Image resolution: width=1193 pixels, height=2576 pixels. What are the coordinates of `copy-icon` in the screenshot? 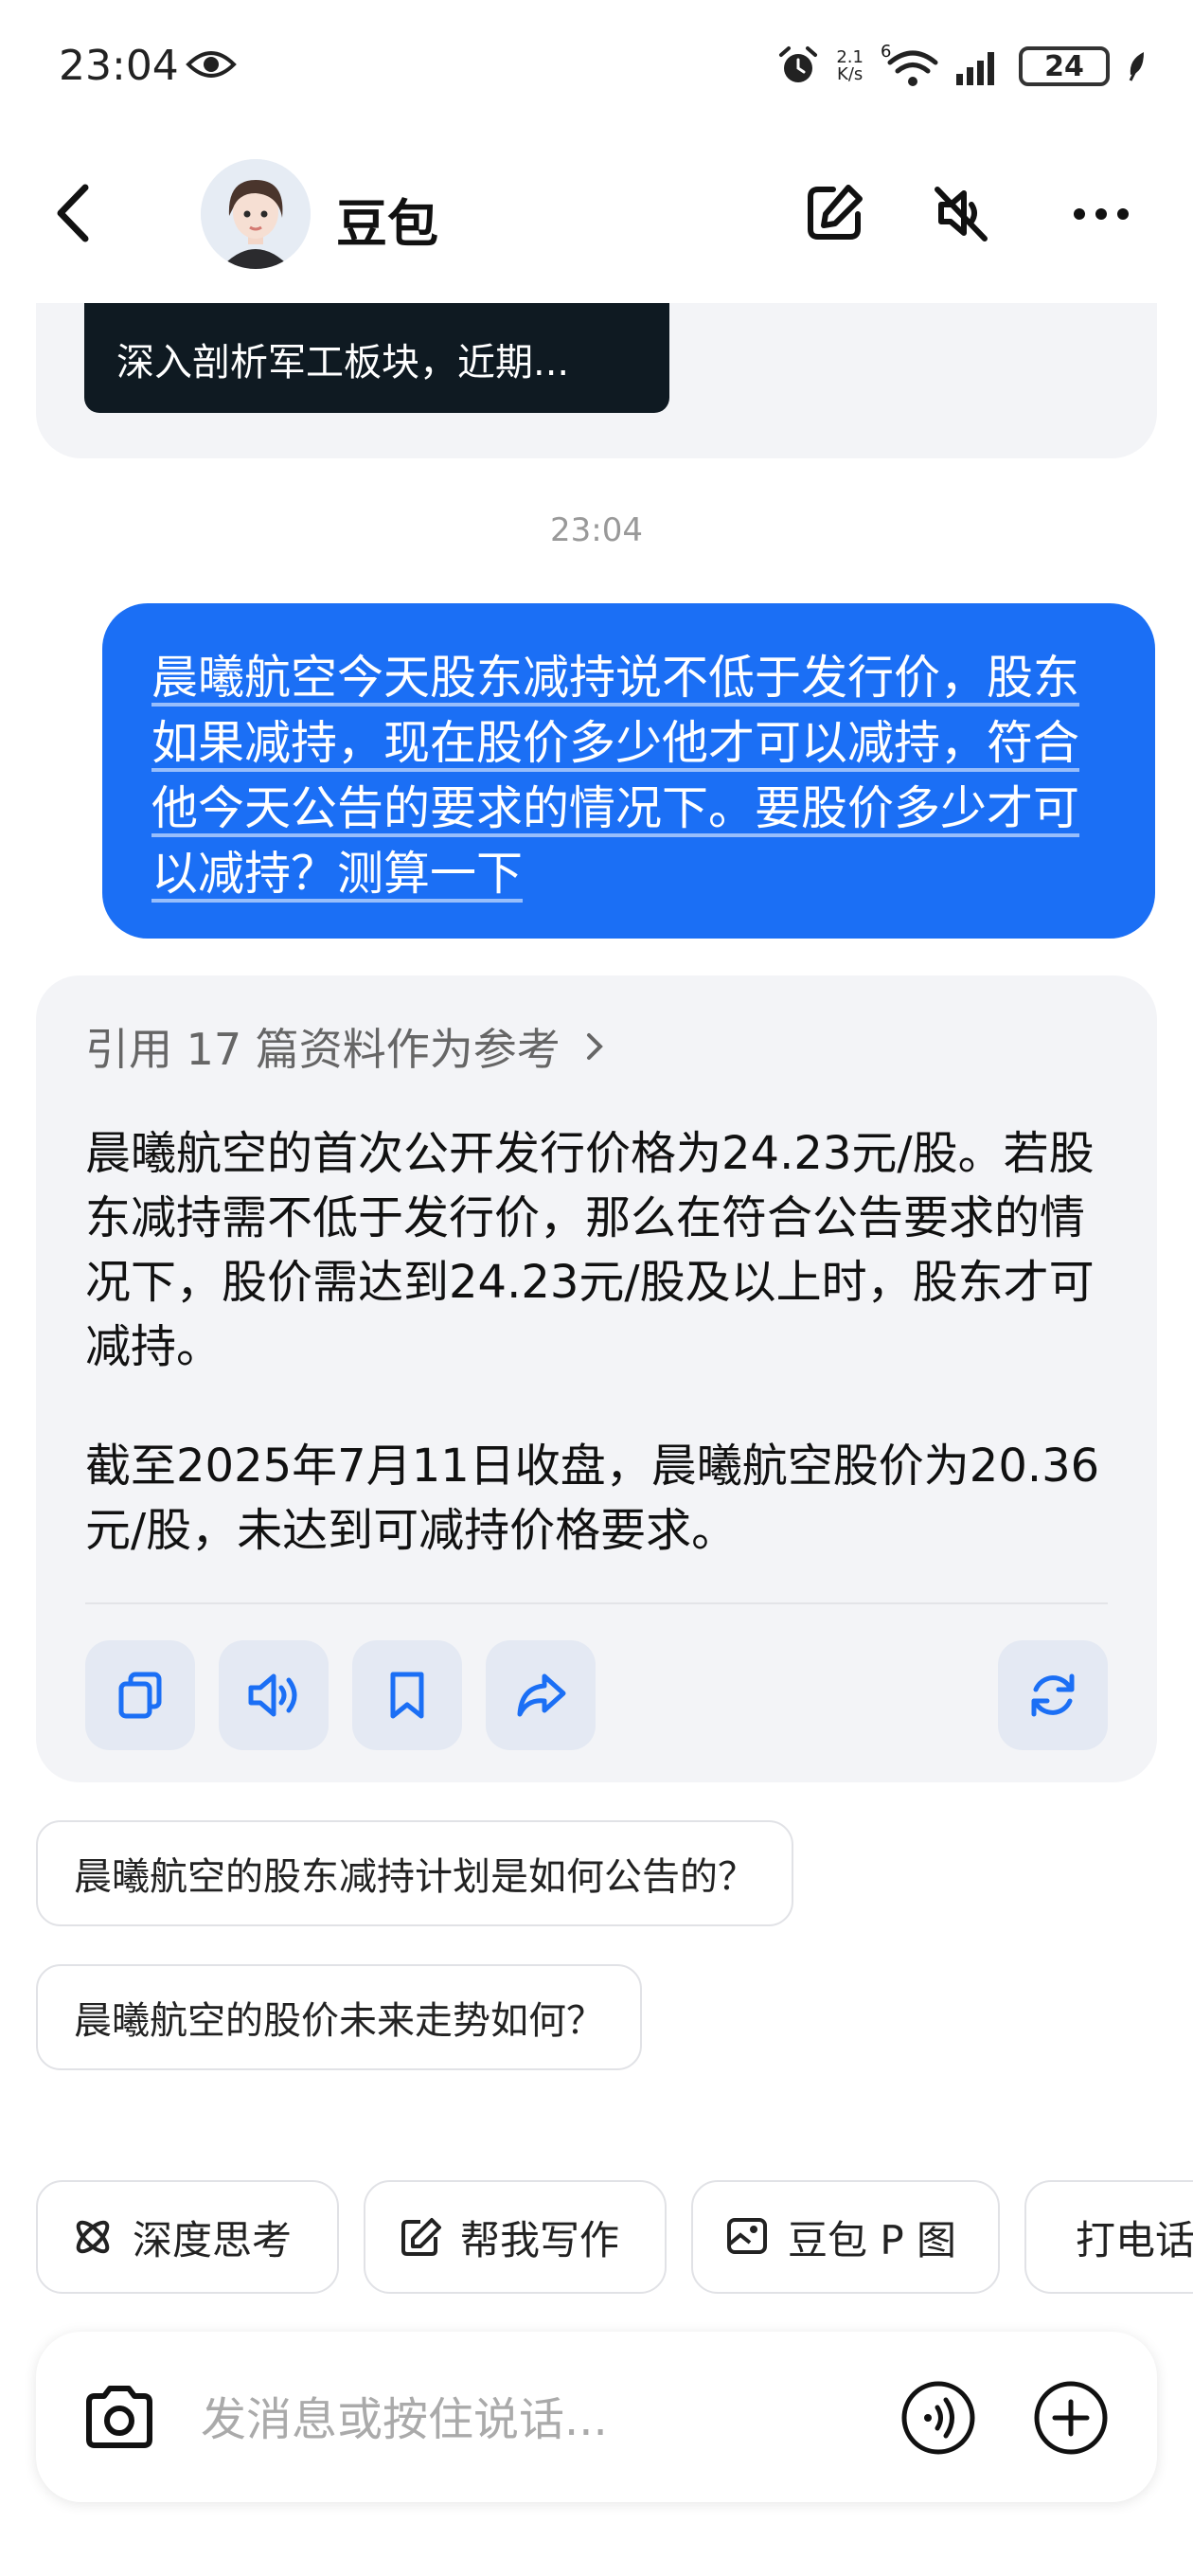 It's located at (140, 1695).